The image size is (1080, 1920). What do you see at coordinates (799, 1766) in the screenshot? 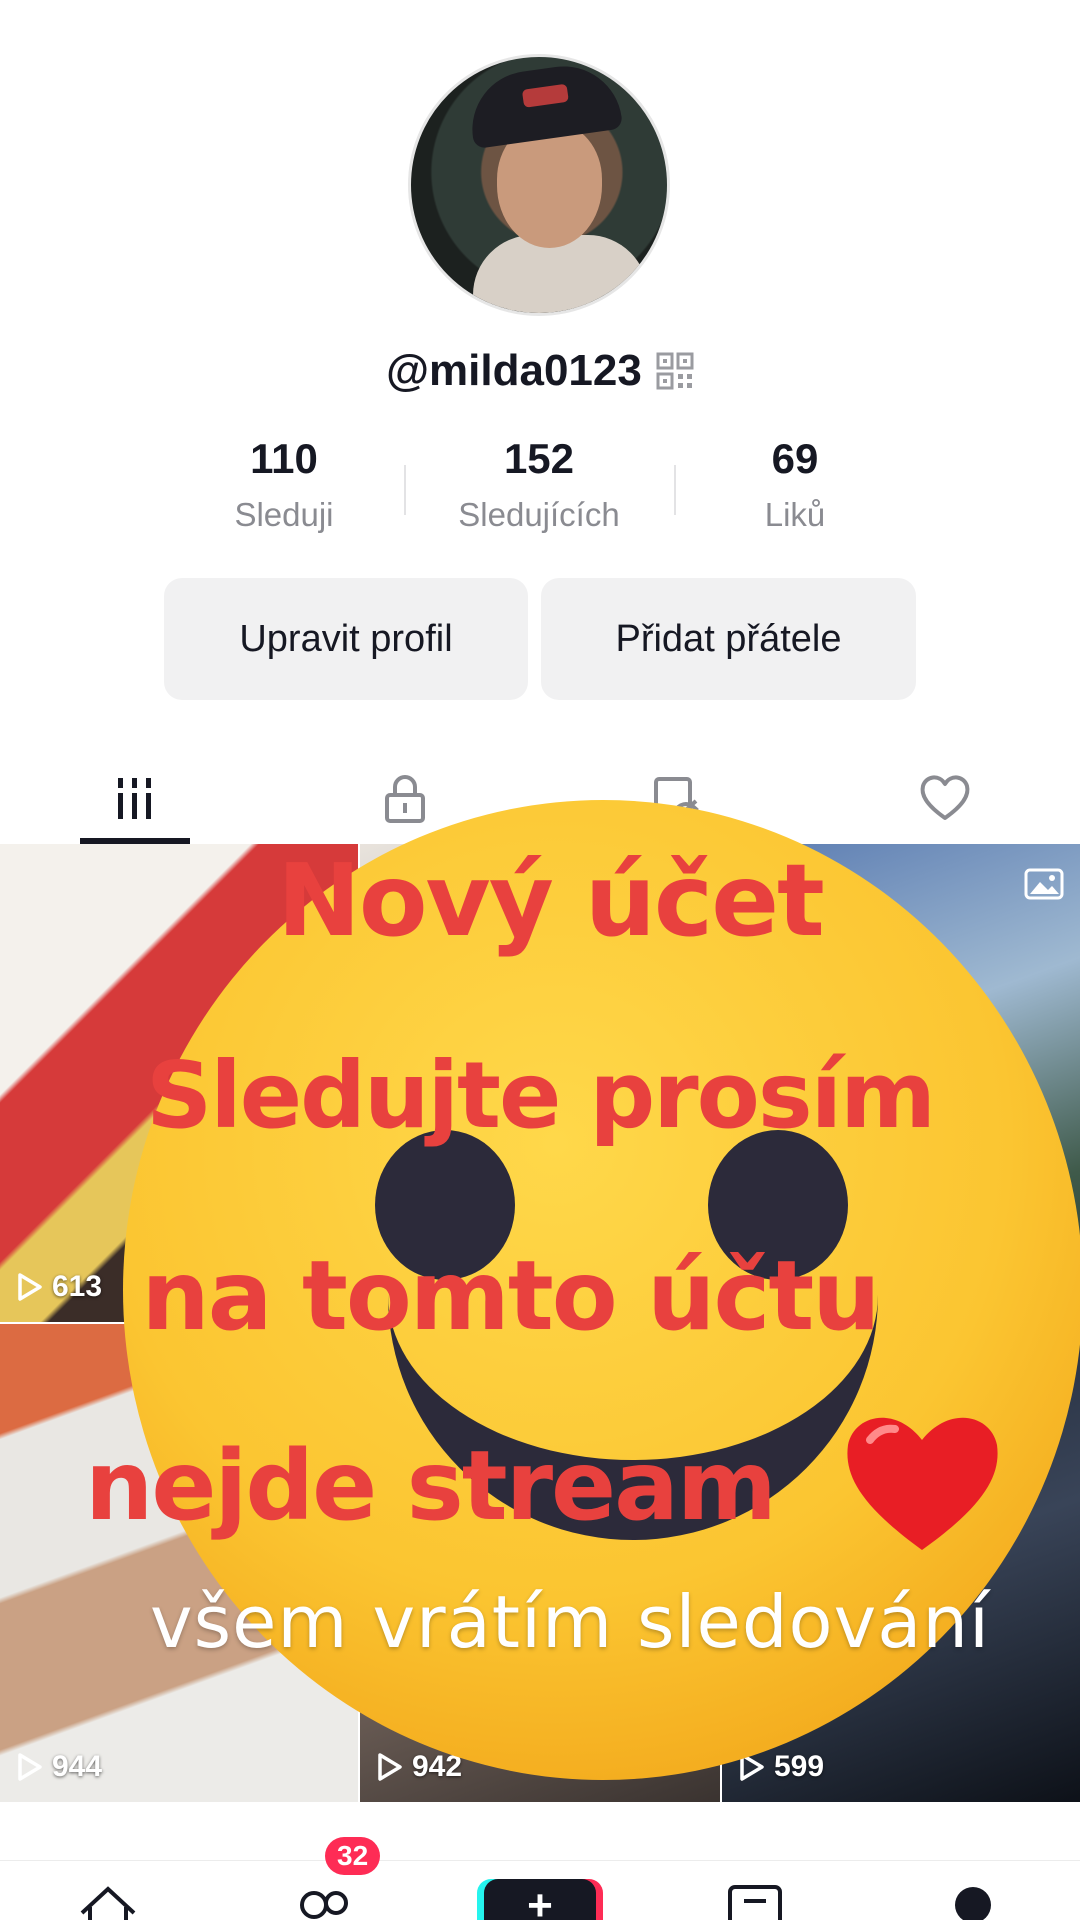
I see `view-count-text: 599` at bounding box center [799, 1766].